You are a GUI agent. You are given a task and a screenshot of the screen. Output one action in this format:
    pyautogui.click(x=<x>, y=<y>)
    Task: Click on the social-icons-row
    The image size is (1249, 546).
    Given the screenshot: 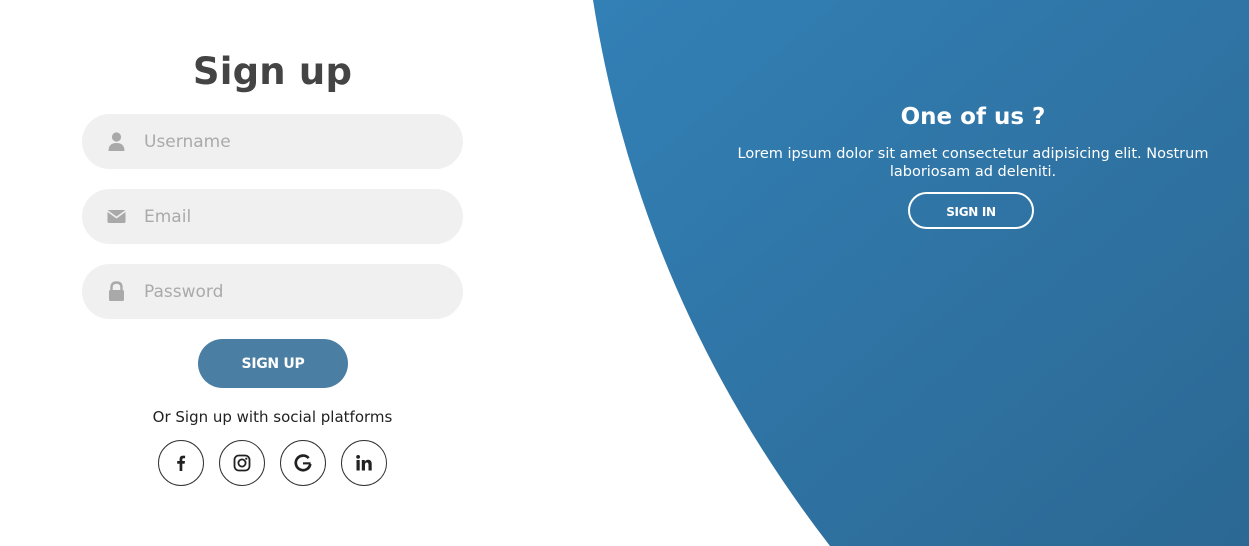 What is the action you would take?
    pyautogui.click(x=273, y=463)
    